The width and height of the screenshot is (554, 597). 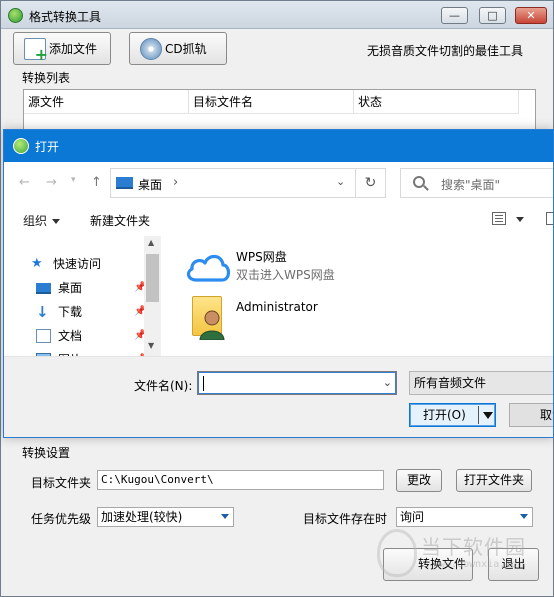 What do you see at coordinates (436, 102) in the screenshot?
I see `column-header-status: 状态` at bounding box center [436, 102].